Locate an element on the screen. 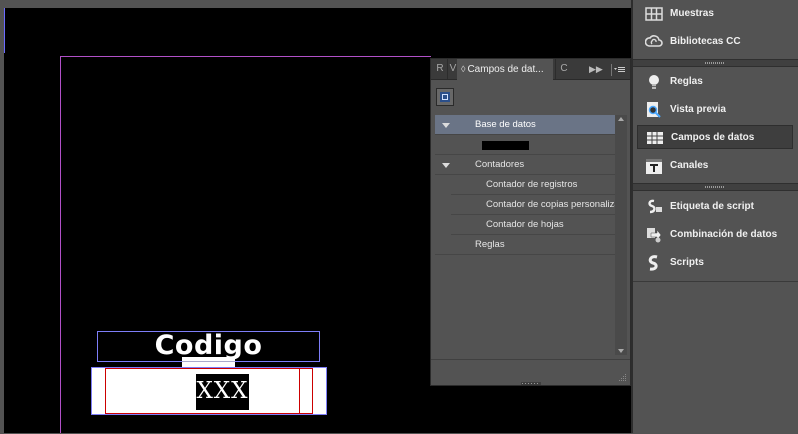 The image size is (798, 434). tab-r: R is located at coordinates (440, 69).